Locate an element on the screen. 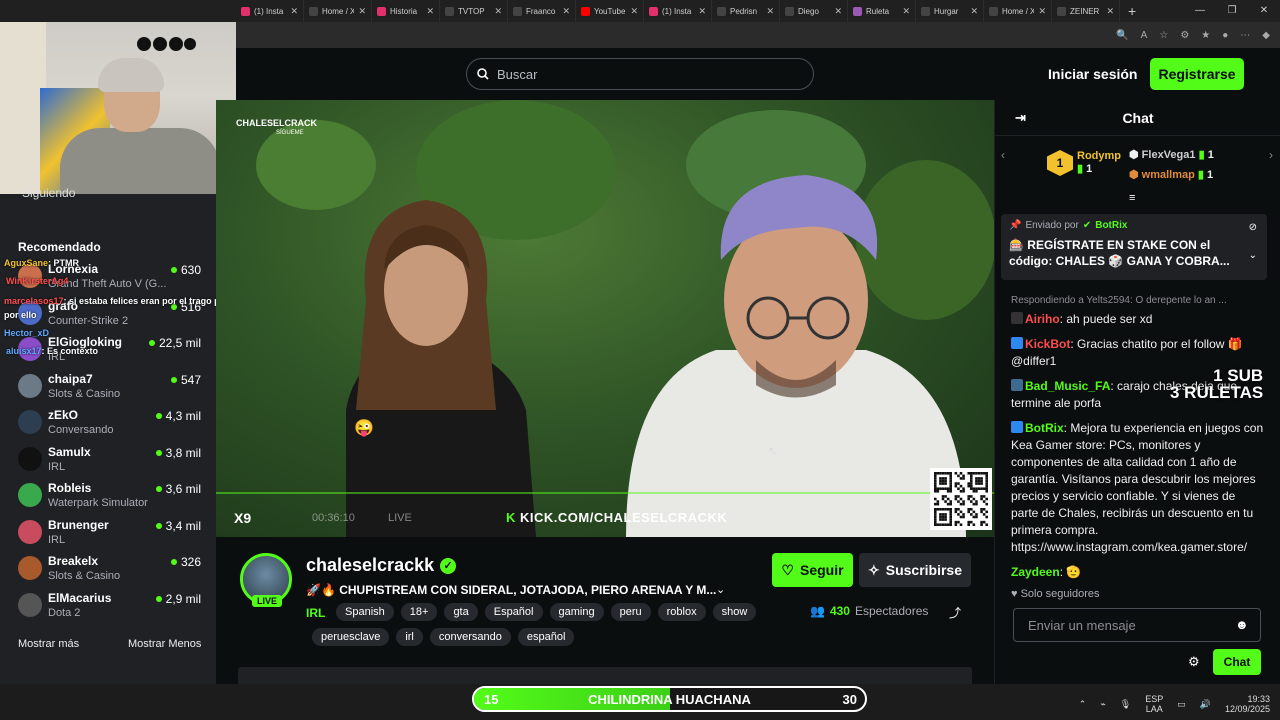 The width and height of the screenshot is (1280, 720). expand-leaderboard-icon: ≡ is located at coordinates (1132, 198).